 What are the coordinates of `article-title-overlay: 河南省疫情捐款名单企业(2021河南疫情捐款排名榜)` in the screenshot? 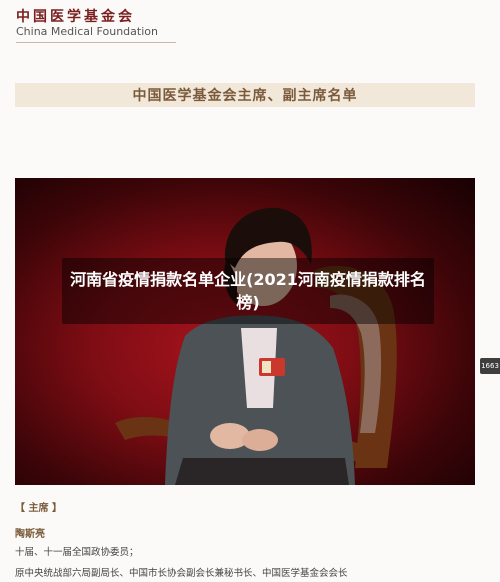 It's located at (248, 291).